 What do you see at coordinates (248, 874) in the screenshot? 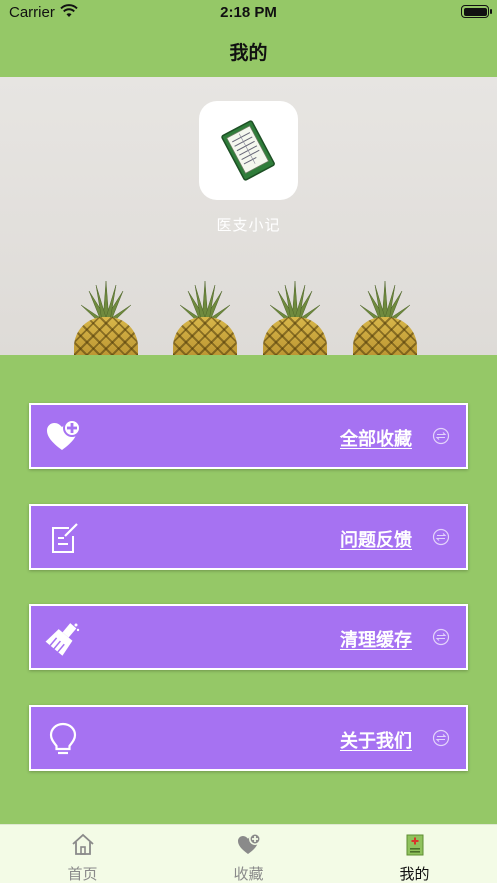
I see `tab-label: 收藏` at bounding box center [248, 874].